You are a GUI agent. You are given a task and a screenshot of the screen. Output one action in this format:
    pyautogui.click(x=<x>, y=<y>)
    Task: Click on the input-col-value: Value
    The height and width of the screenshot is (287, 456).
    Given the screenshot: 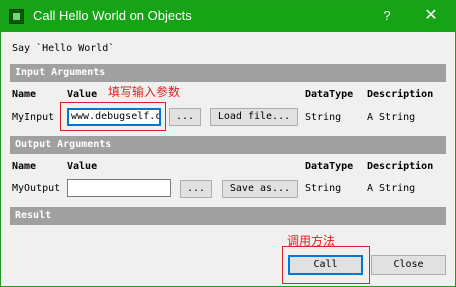 What is the action you would take?
    pyautogui.click(x=82, y=94)
    